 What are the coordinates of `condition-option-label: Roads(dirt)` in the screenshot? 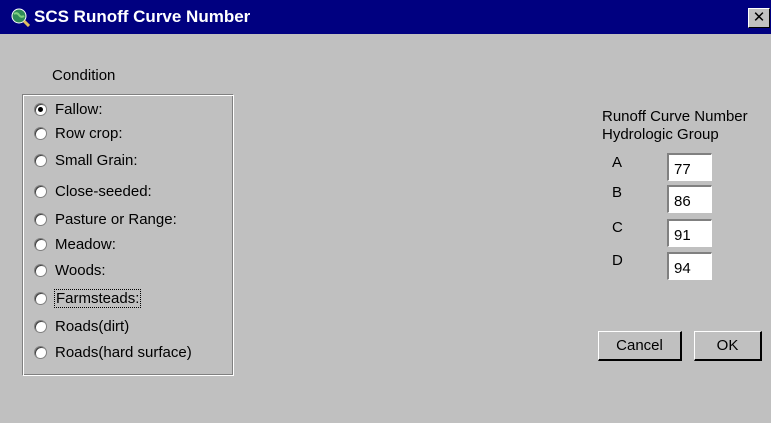 It's located at (92, 326).